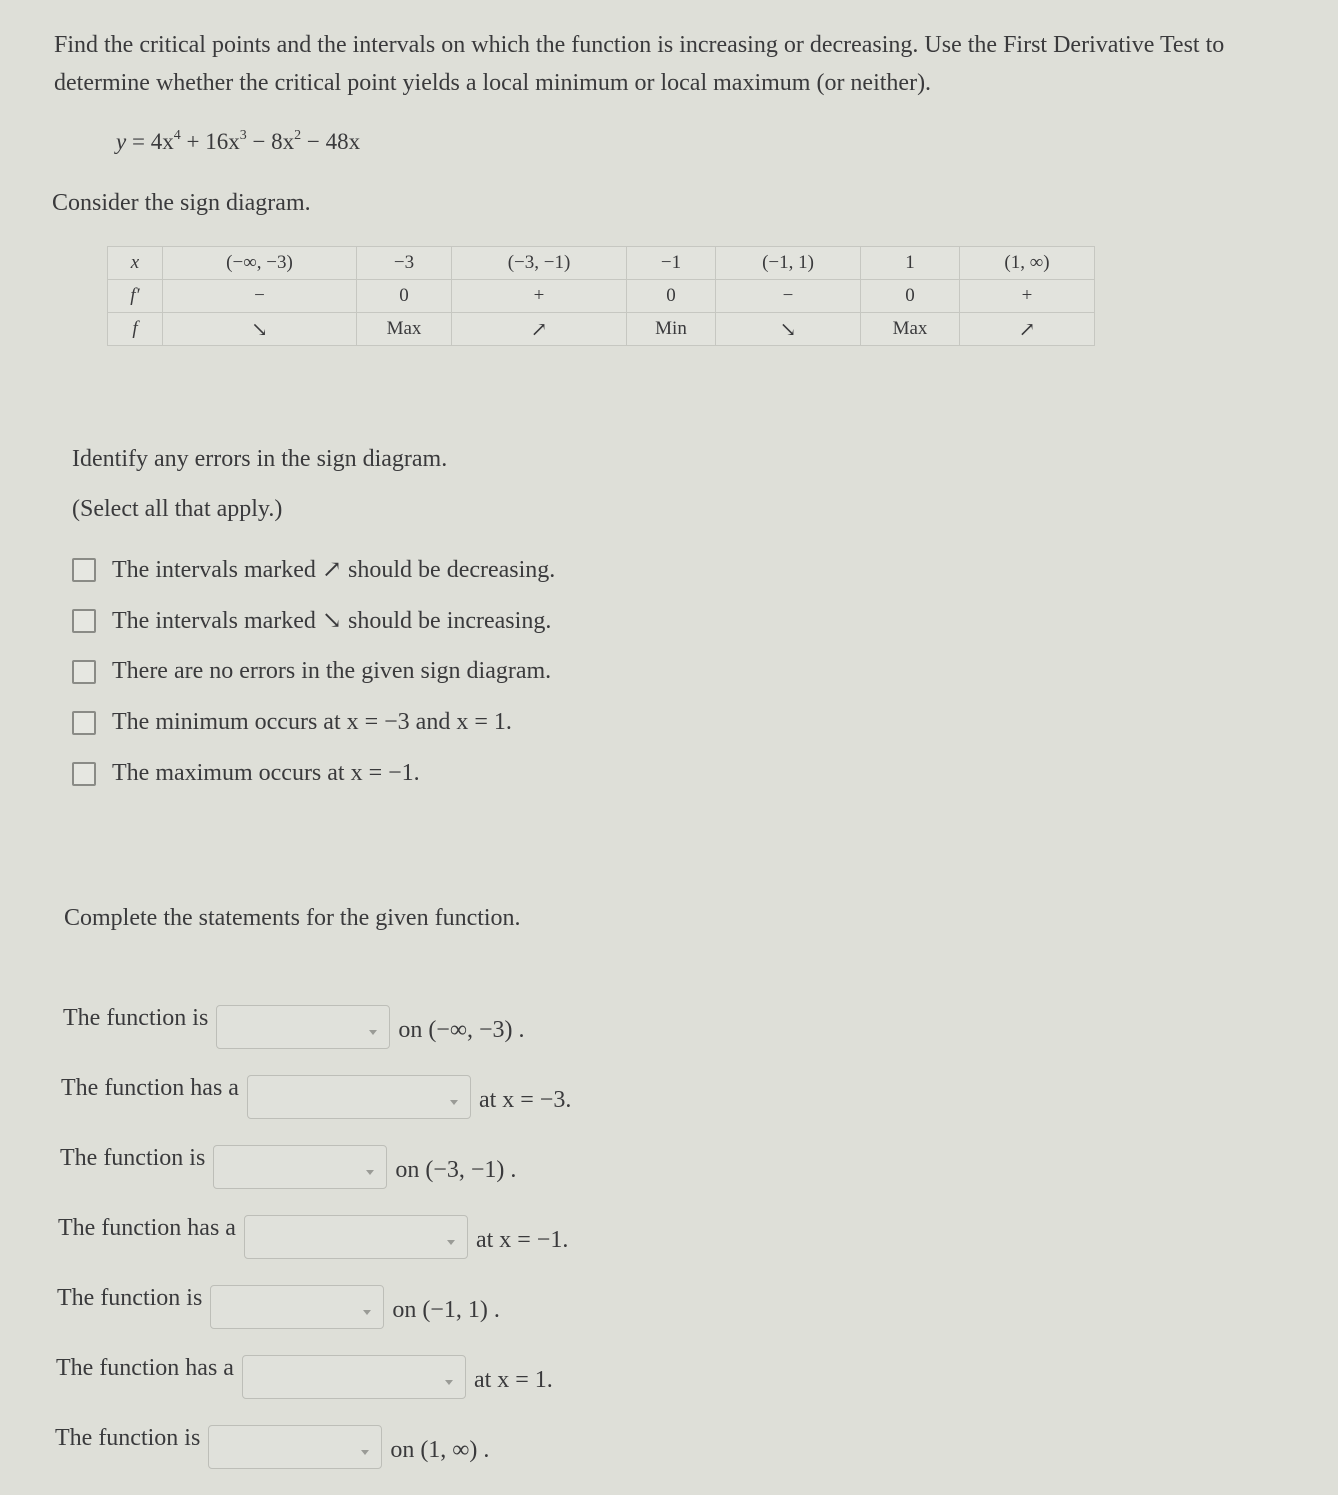  Describe the element at coordinates (447, 621) in the screenshot. I see `option-text-after: should be increasing.` at that location.